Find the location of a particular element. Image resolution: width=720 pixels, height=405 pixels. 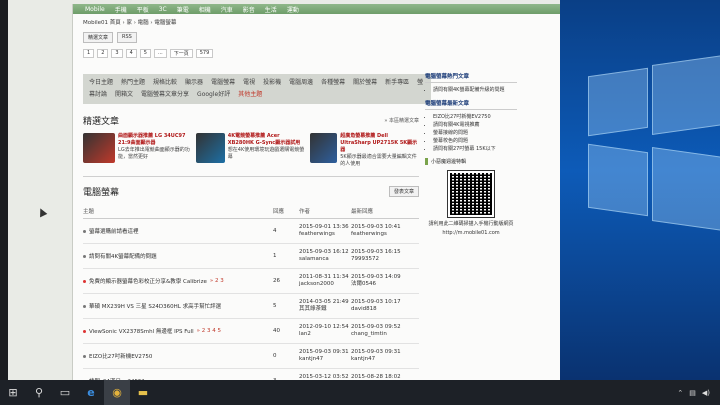

subnav-item: 開箱文 is located at coordinates (124, 94).